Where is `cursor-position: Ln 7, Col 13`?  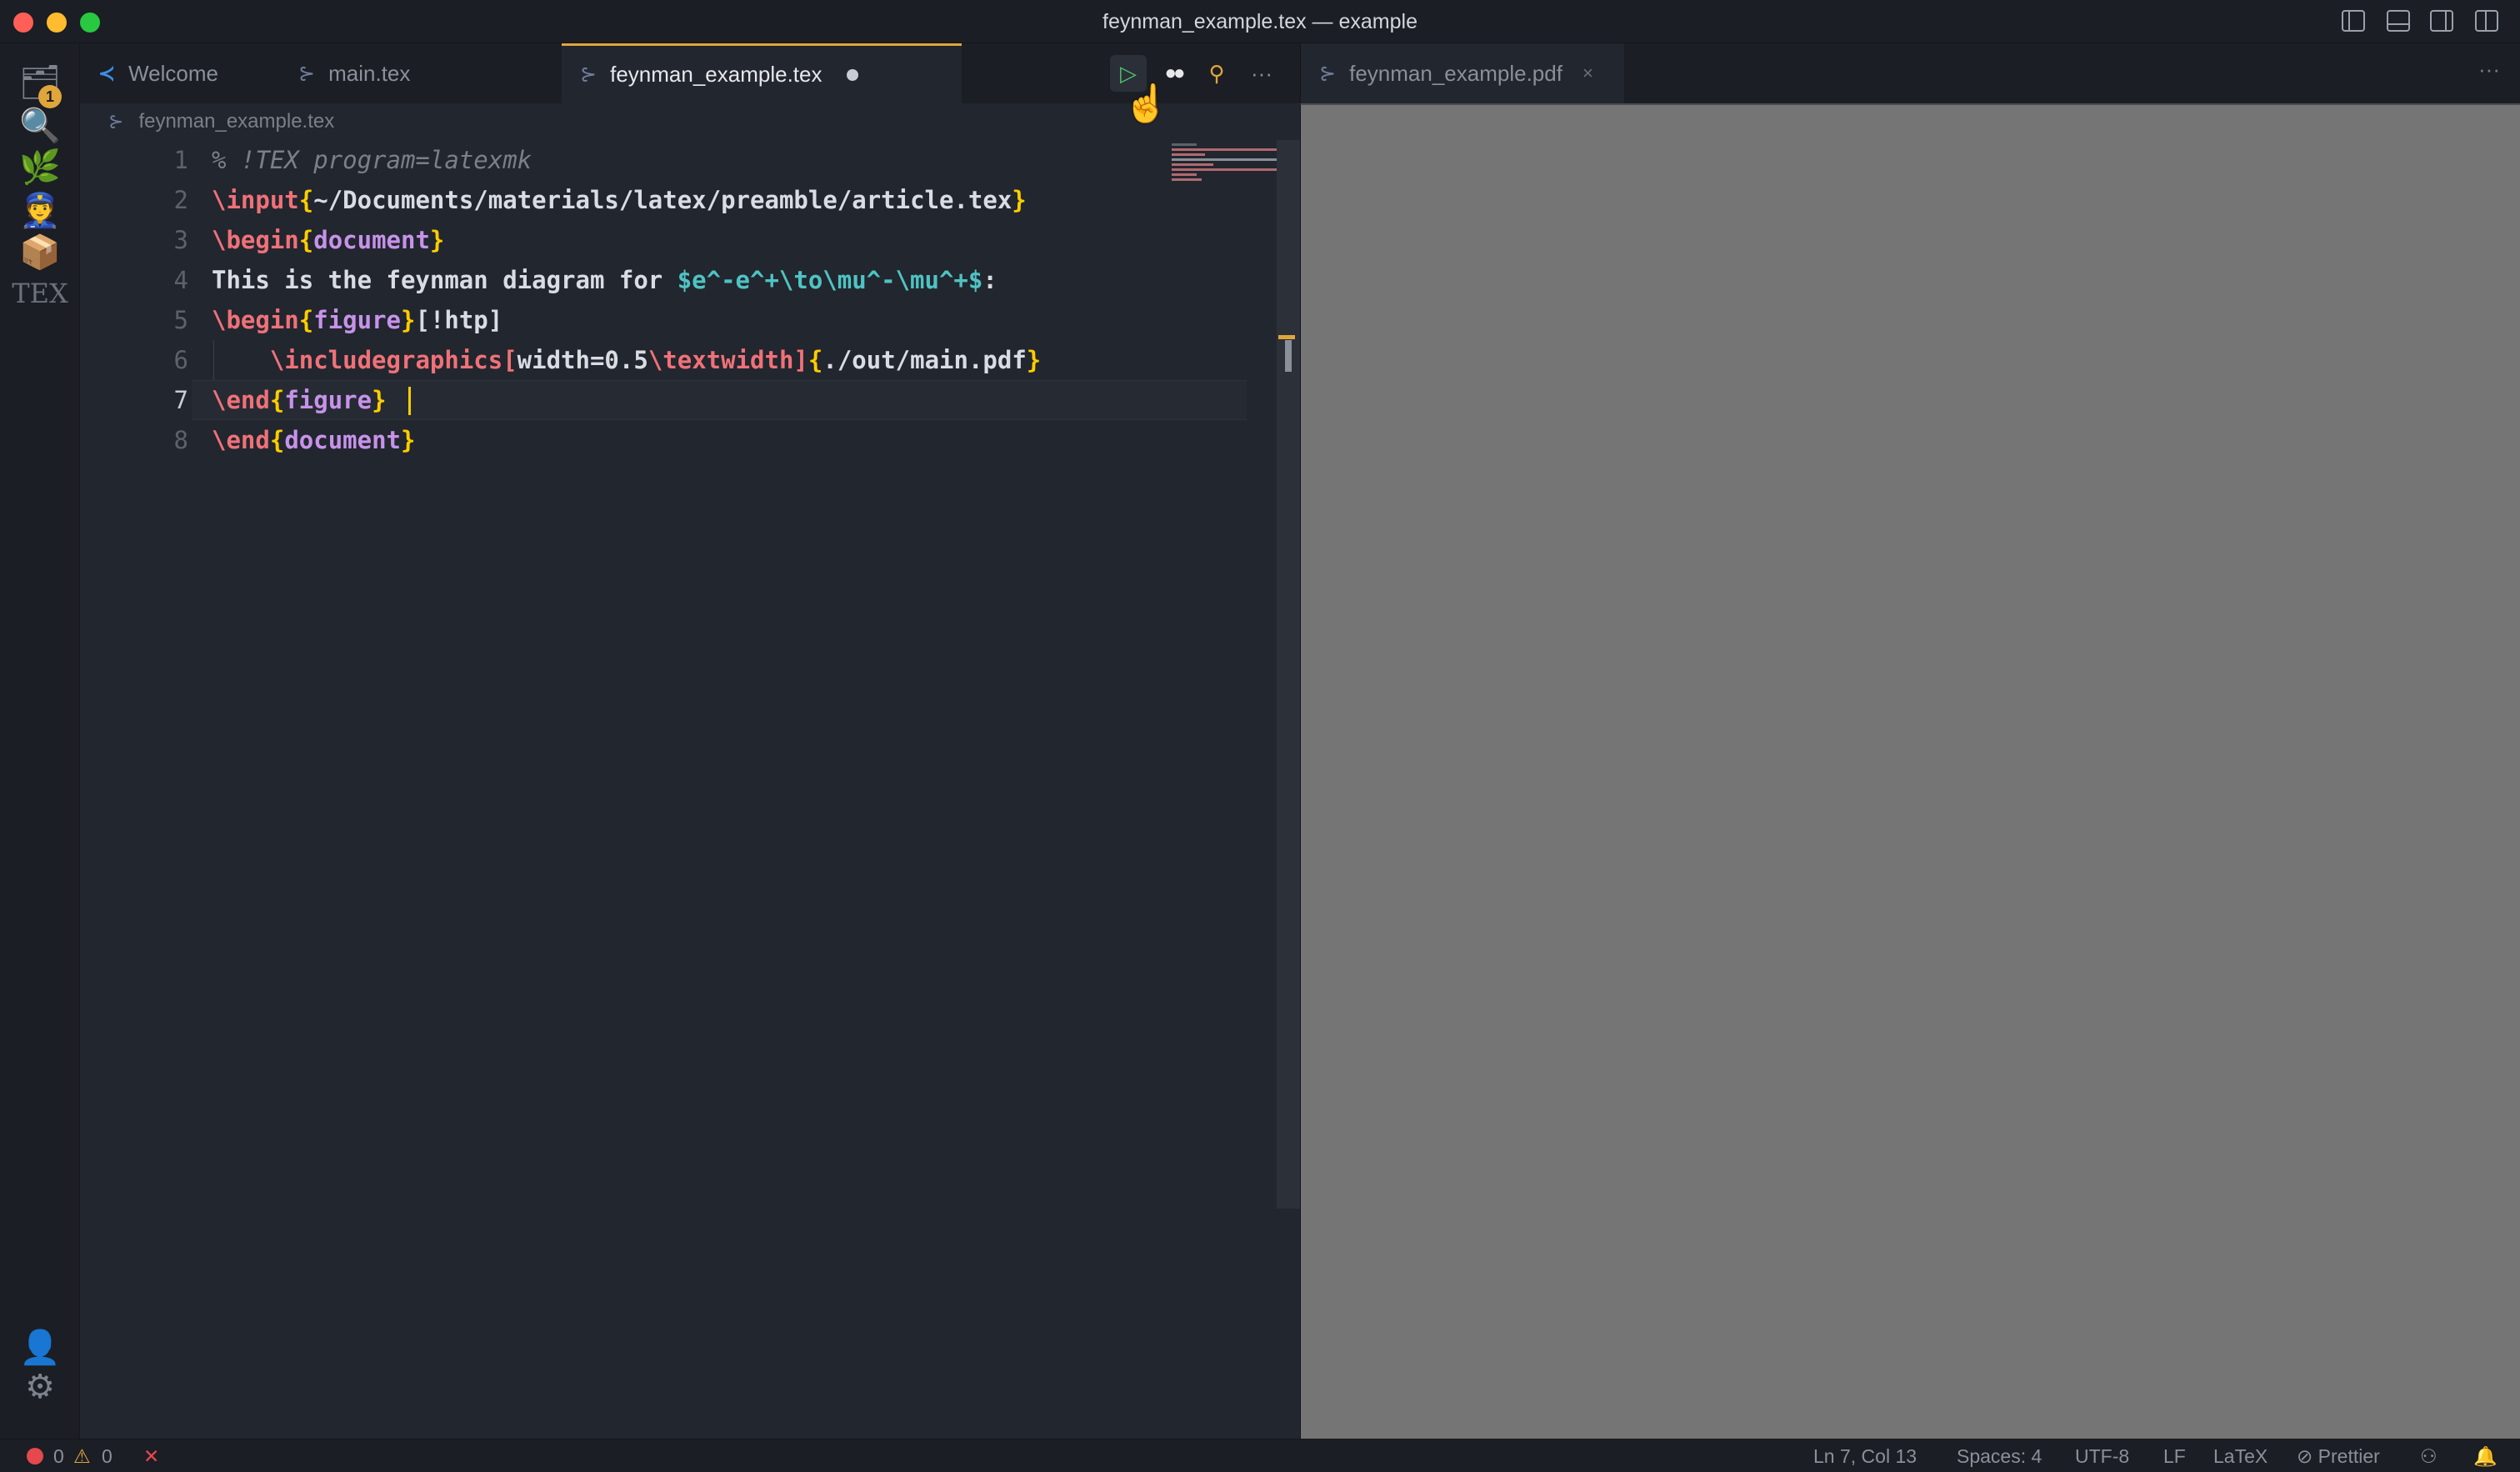
cursor-position: Ln 7, Col 13 is located at coordinates (1865, 1456).